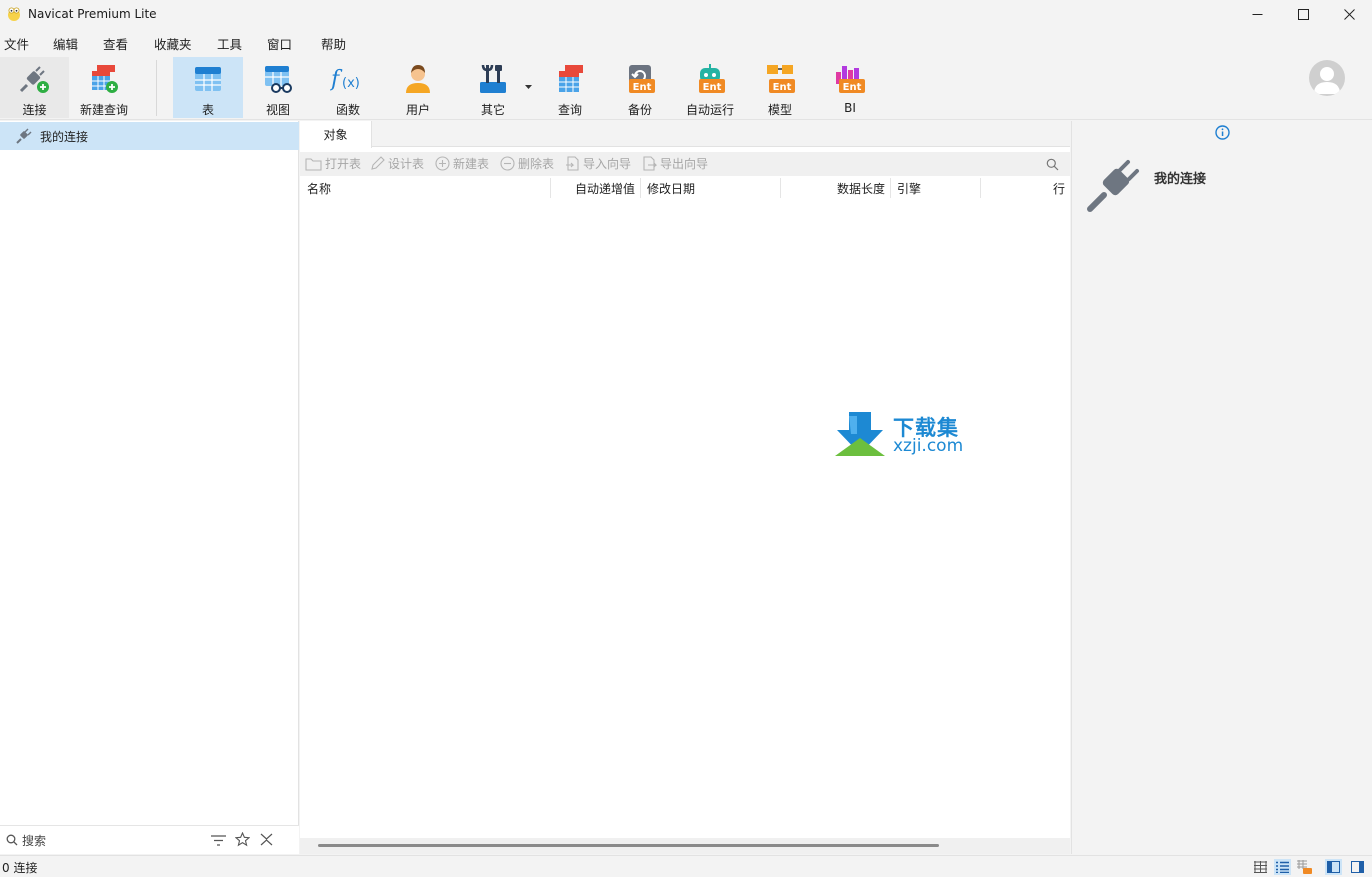 This screenshot has height=877, width=1372. I want to click on query-button: 查询, so click(570, 87).